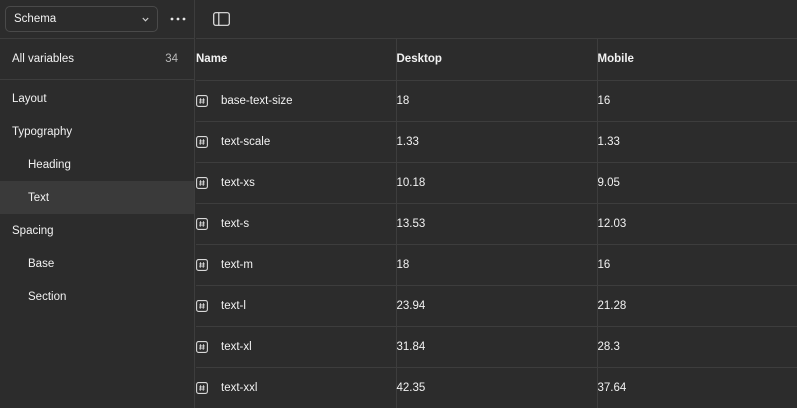 This screenshot has height=408, width=797. Describe the element at coordinates (97, 230) in the screenshot. I see `group-item-spacing: Spacing` at that location.